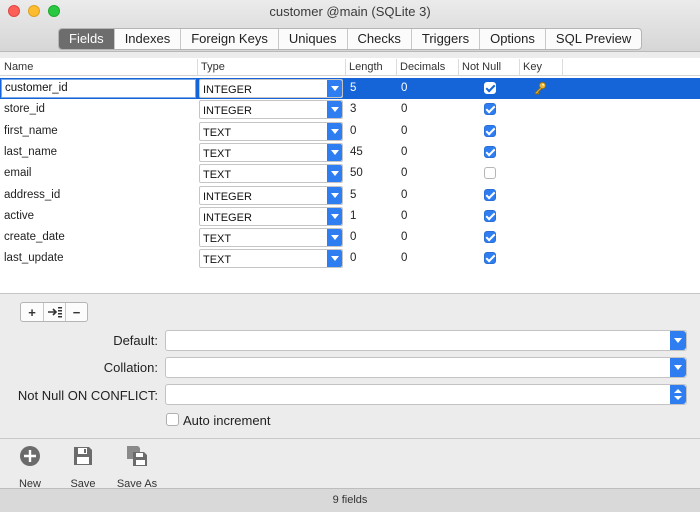  What do you see at coordinates (353, 109) in the screenshot?
I see `field-length: 3` at bounding box center [353, 109].